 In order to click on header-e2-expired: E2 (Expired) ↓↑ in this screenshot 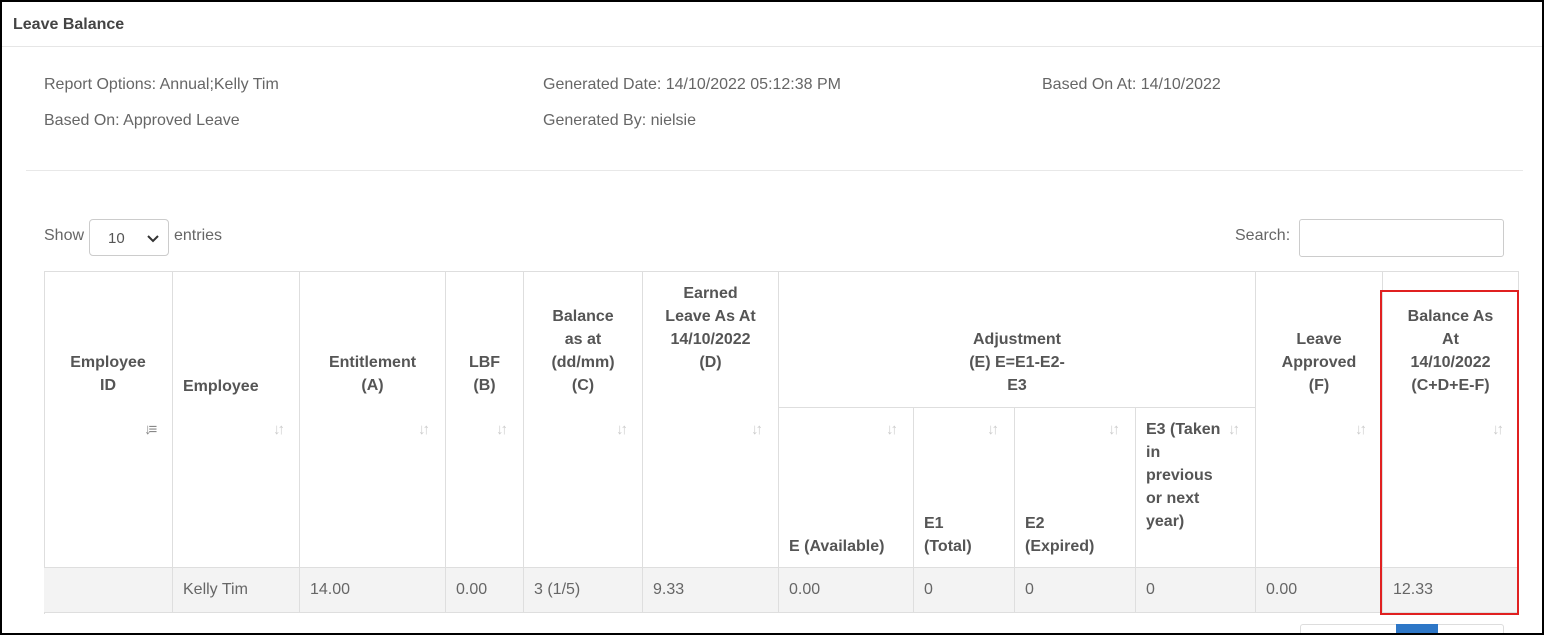, I will do `click(1075, 488)`.